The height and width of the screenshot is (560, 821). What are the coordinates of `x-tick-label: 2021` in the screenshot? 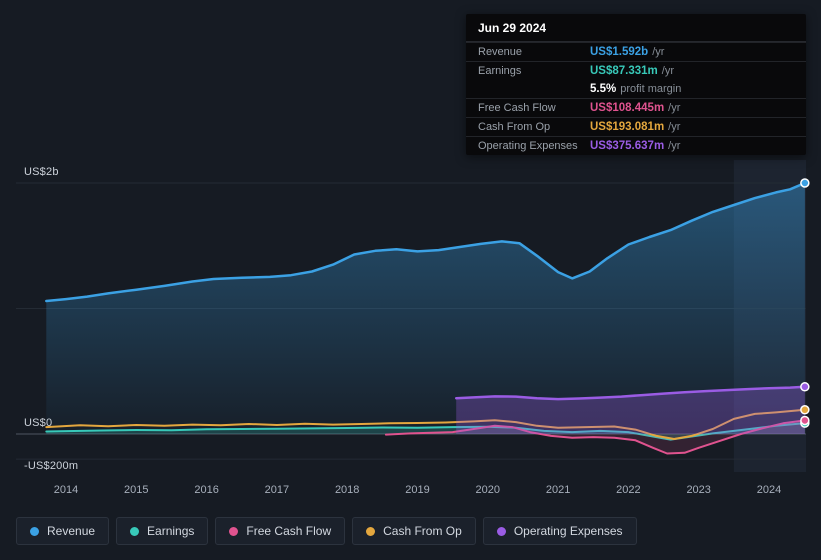 It's located at (558, 490).